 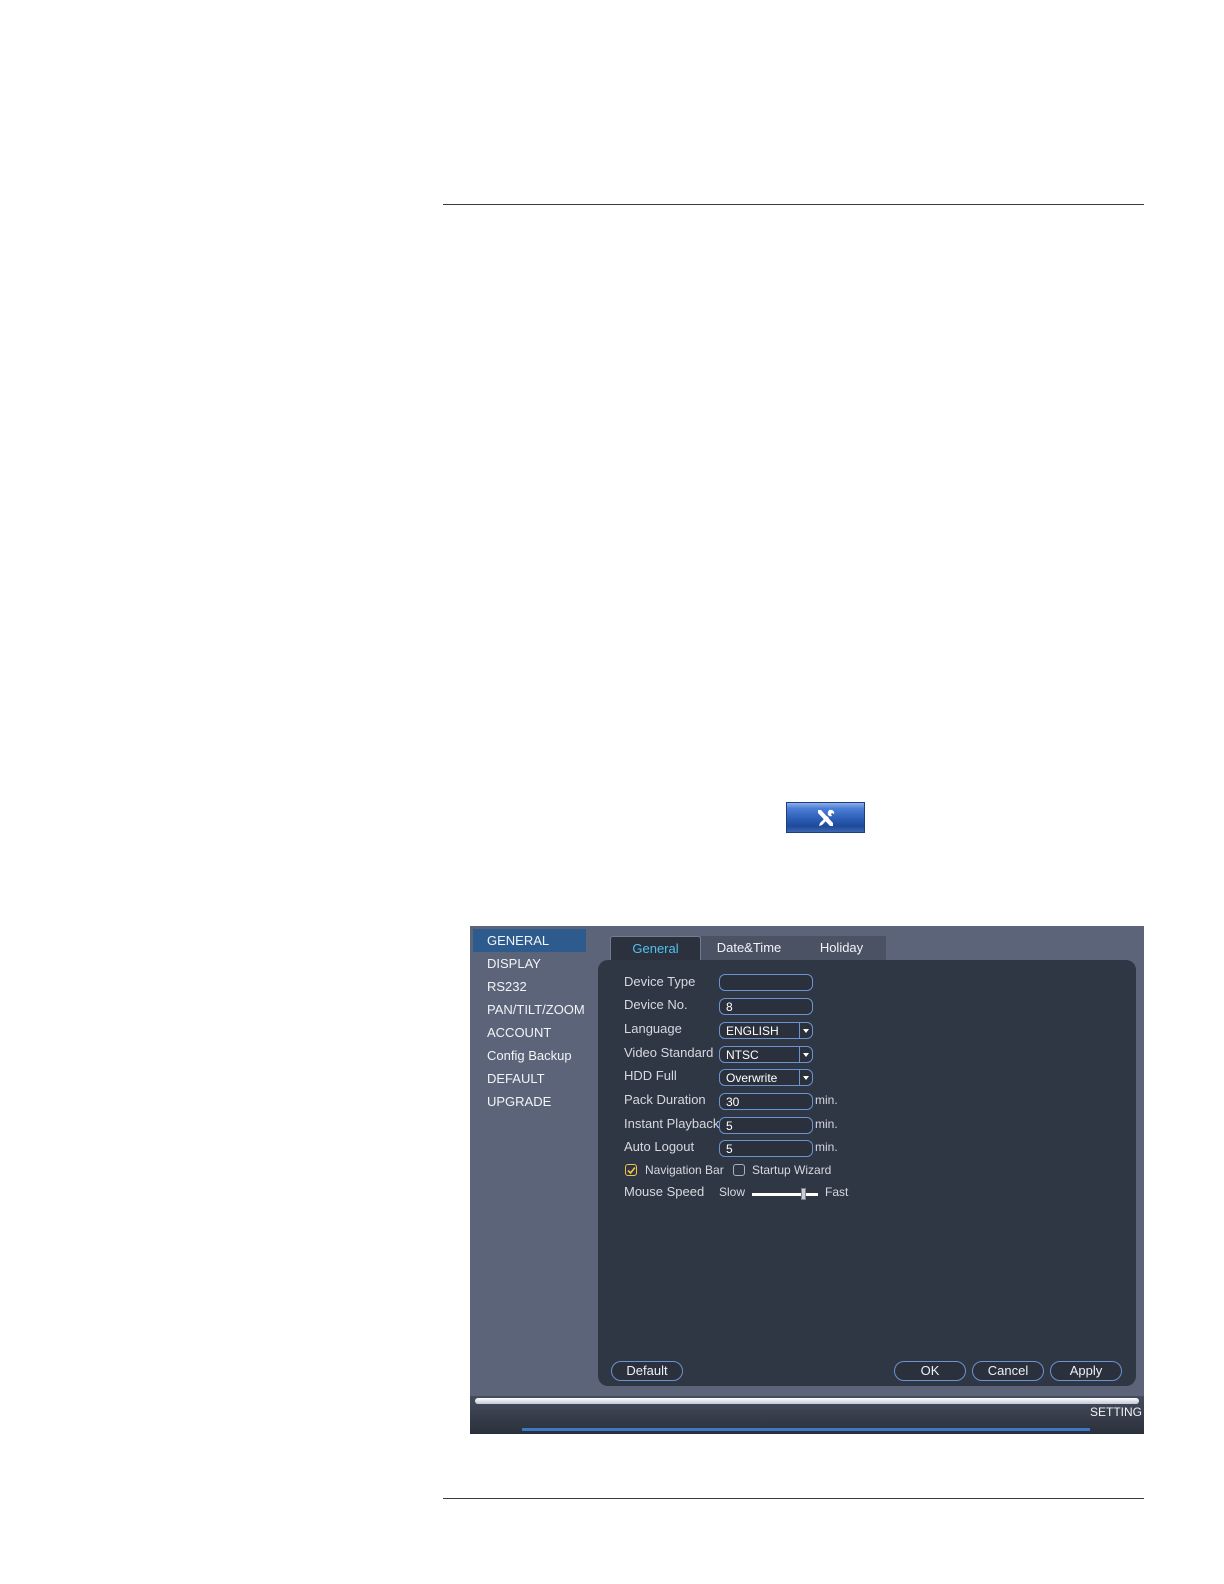 I want to click on status-highlight, so click(x=807, y=1401).